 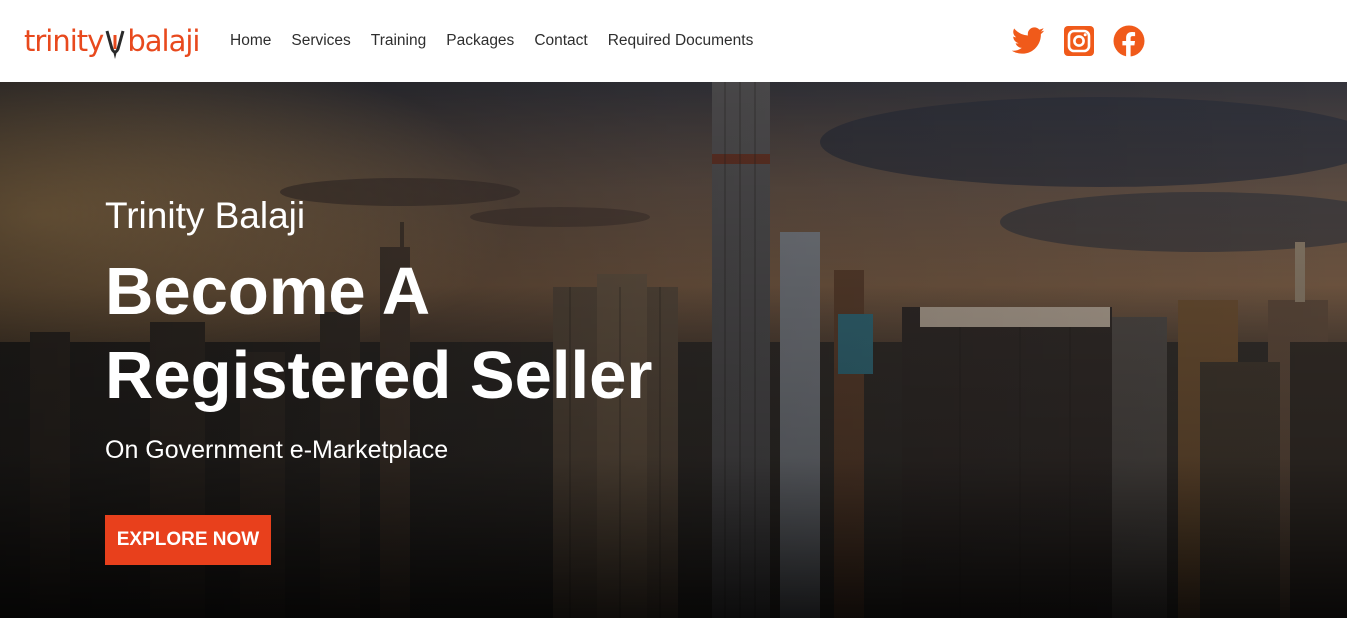 What do you see at coordinates (425, 334) in the screenshot?
I see `hero-title: Become A Registered Seller` at bounding box center [425, 334].